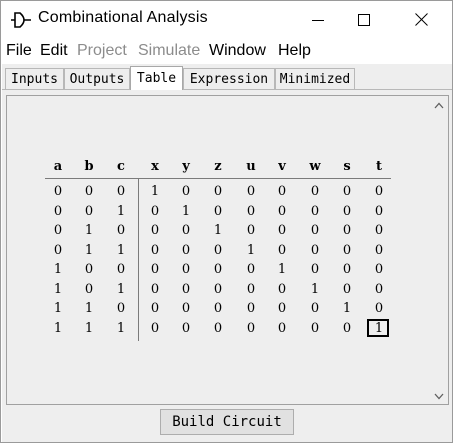 The height and width of the screenshot is (443, 453). What do you see at coordinates (186, 211) in the screenshot?
I see `table-cell-y: 1` at bounding box center [186, 211].